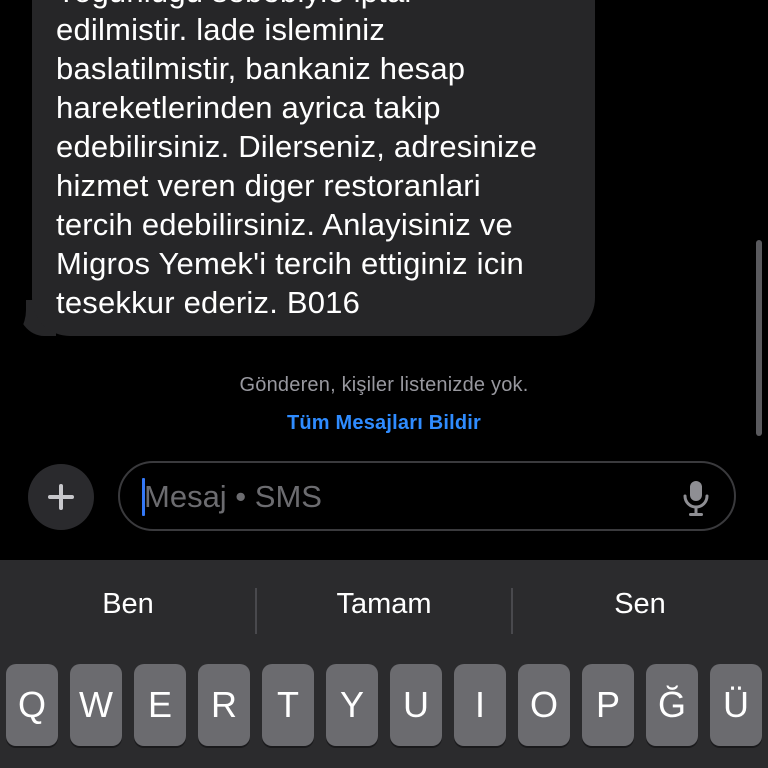 The height and width of the screenshot is (768, 768). Describe the element at coordinates (224, 705) in the screenshot. I see `key-r: R` at that location.